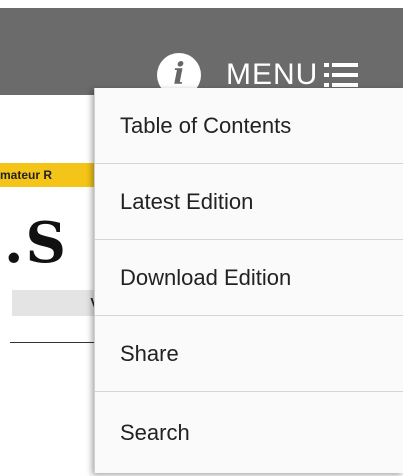  Describe the element at coordinates (341, 75) in the screenshot. I see `hamburger-menu-icon` at that location.